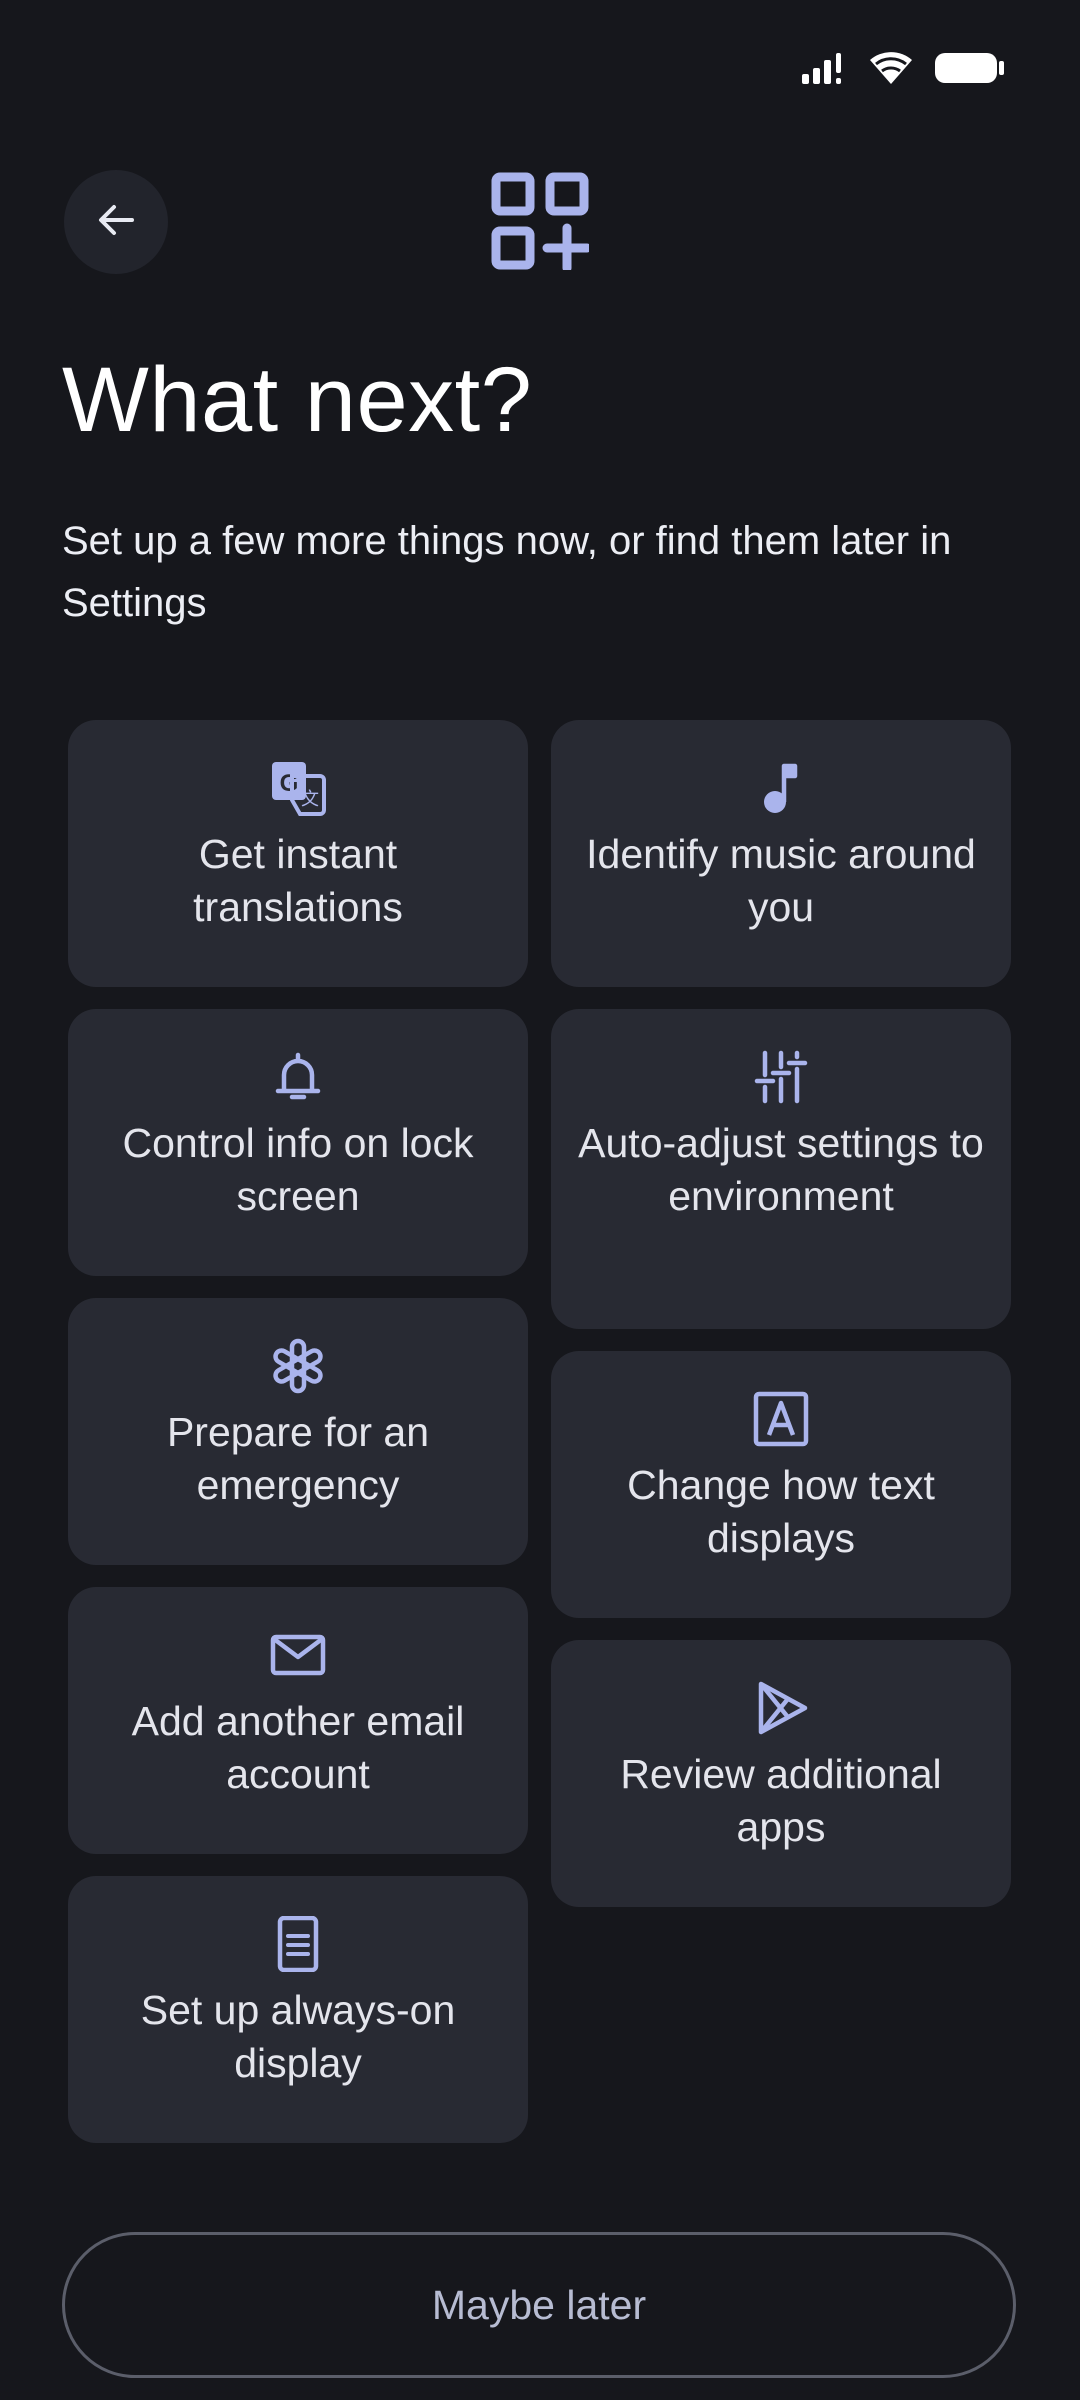 The image size is (1080, 2400). I want to click on card-add-another-email-account: Add another email account, so click(298, 1720).